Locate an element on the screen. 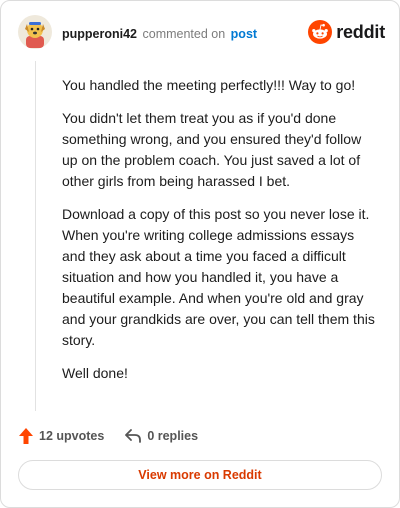  user-avatar is located at coordinates (35, 32).